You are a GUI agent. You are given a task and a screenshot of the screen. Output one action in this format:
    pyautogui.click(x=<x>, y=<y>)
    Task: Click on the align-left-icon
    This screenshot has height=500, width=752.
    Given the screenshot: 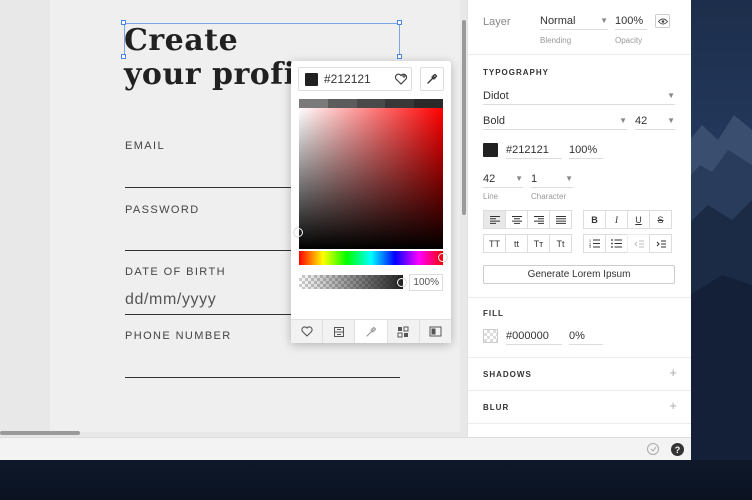 What is the action you would take?
    pyautogui.click(x=494, y=219)
    